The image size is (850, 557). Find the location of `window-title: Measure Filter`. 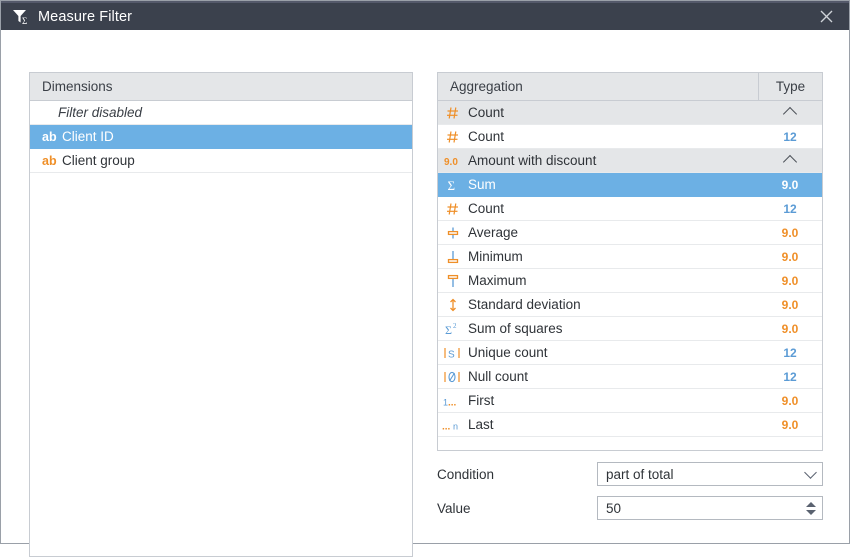

window-title: Measure Filter is located at coordinates (85, 16).